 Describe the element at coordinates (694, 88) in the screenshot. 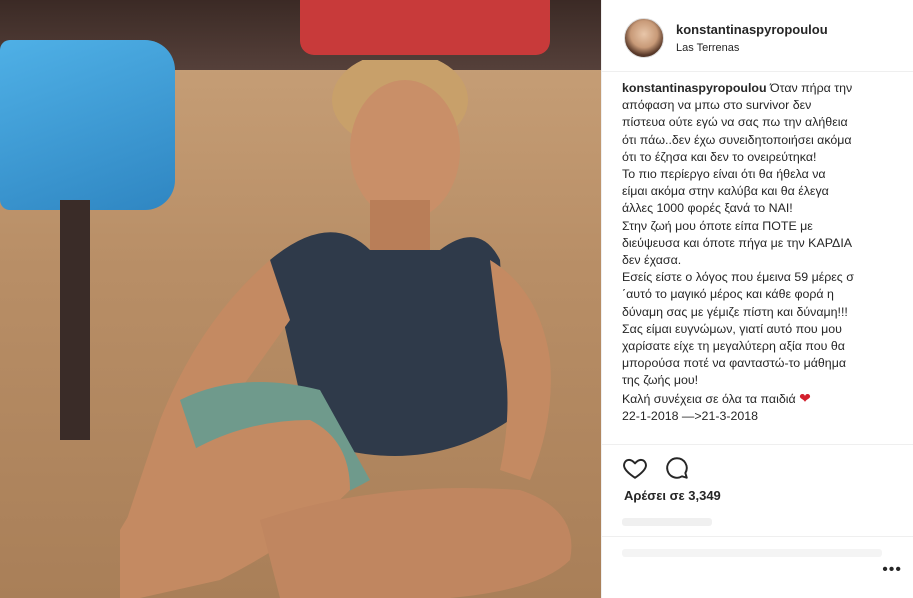

I see `caption-username: konstantinaspyropoulou` at that location.